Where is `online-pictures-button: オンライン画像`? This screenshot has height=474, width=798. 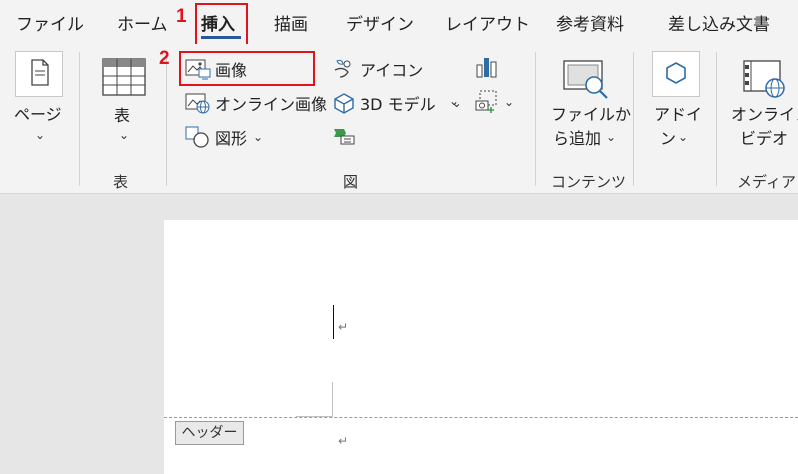 online-pictures-button: オンライン画像 is located at coordinates (256, 103).